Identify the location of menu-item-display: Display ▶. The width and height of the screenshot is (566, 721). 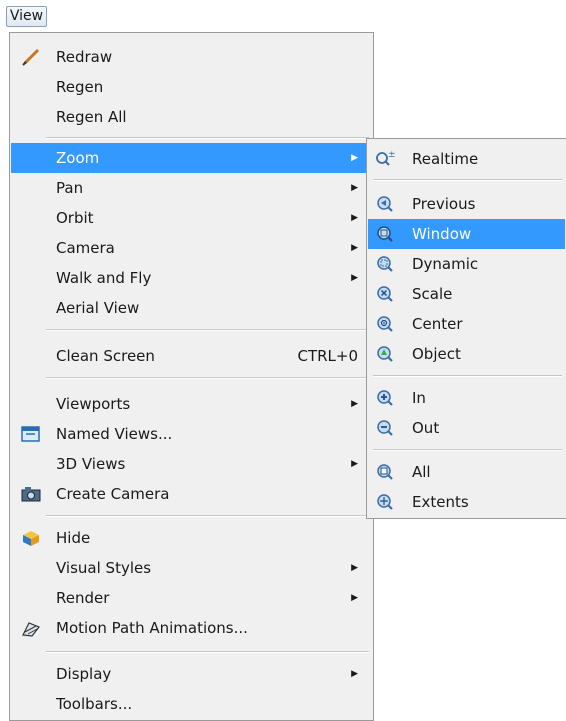
(191, 674).